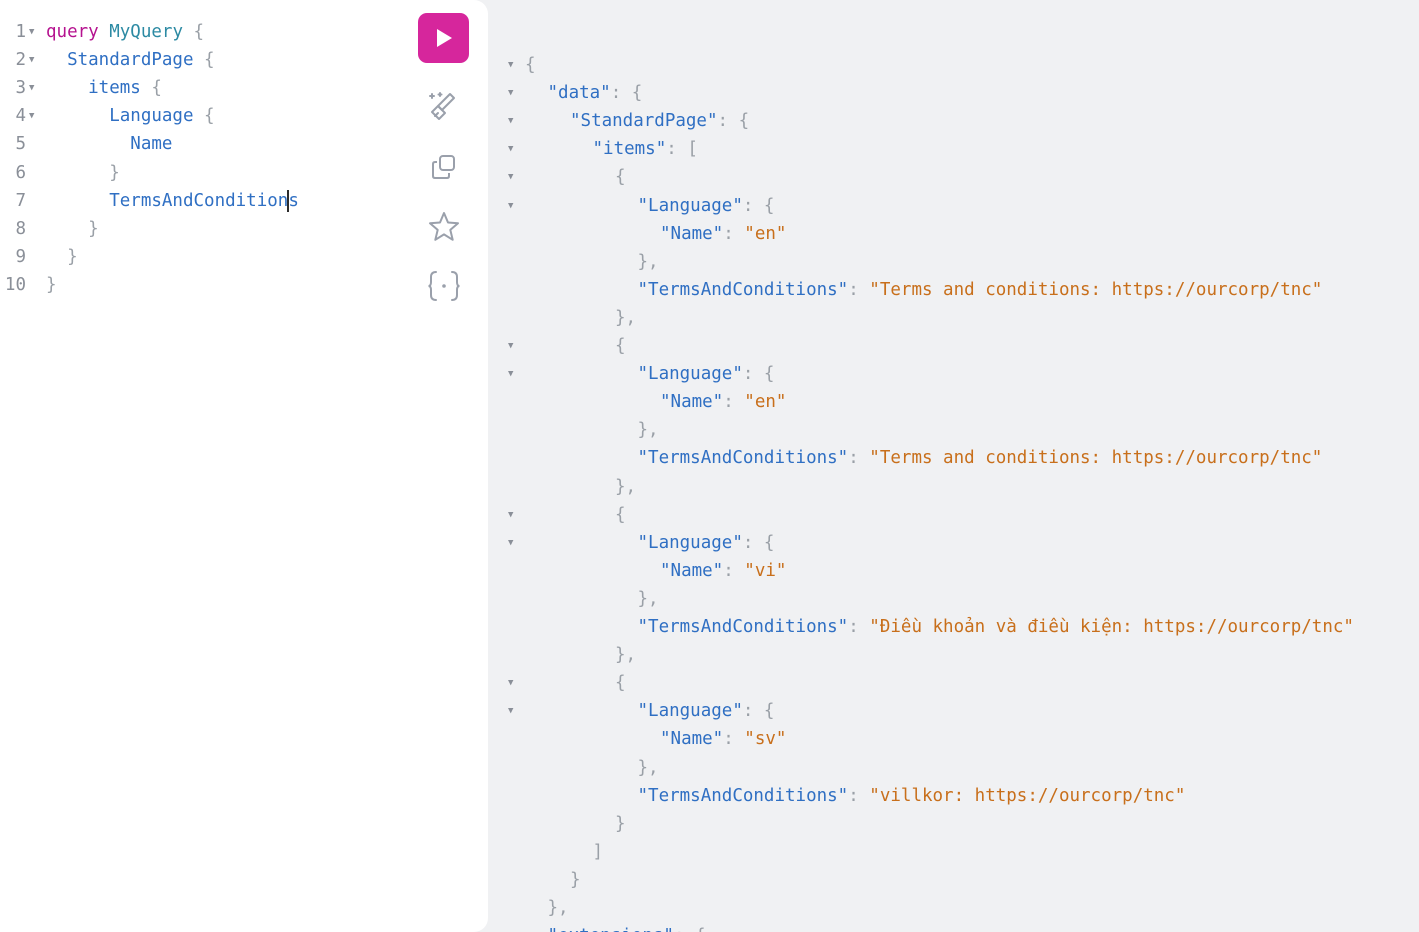 The height and width of the screenshot is (932, 1419). What do you see at coordinates (575, 880) in the screenshot?
I see `result-code: }` at bounding box center [575, 880].